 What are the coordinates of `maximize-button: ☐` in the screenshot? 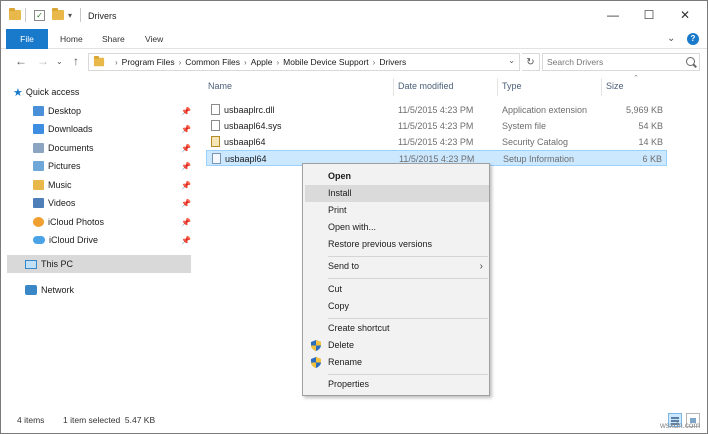 It's located at (649, 15).